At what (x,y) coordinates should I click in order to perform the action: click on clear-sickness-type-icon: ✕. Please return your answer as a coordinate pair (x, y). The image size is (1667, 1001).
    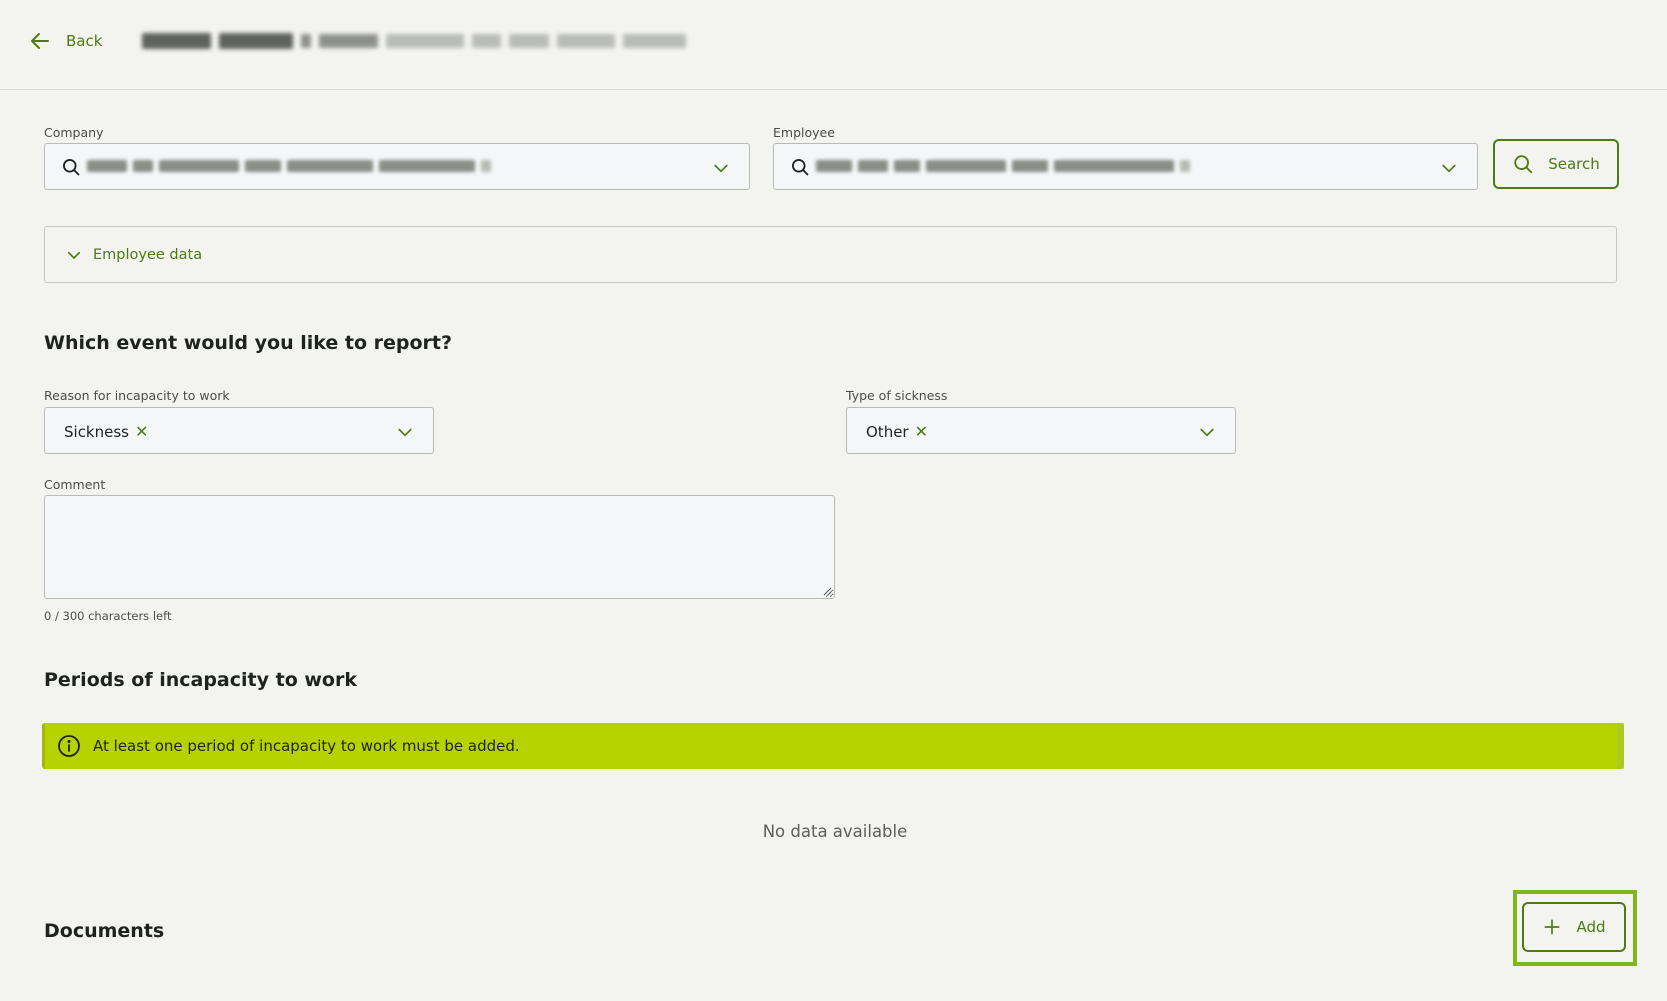
    Looking at the image, I should click on (921, 431).